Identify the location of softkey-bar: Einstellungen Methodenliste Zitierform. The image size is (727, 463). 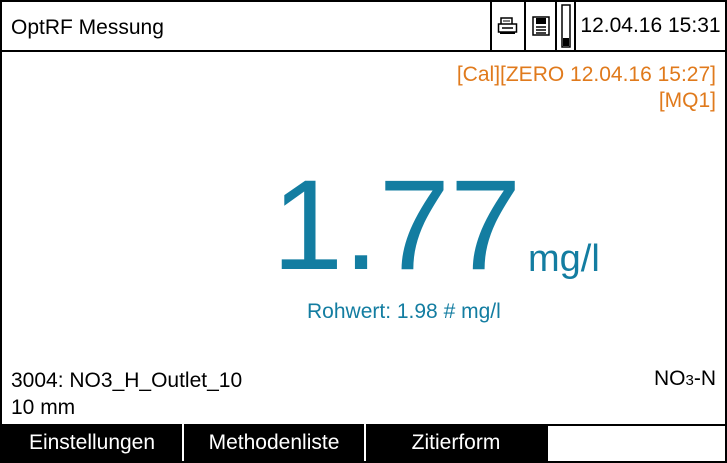
(363, 442).